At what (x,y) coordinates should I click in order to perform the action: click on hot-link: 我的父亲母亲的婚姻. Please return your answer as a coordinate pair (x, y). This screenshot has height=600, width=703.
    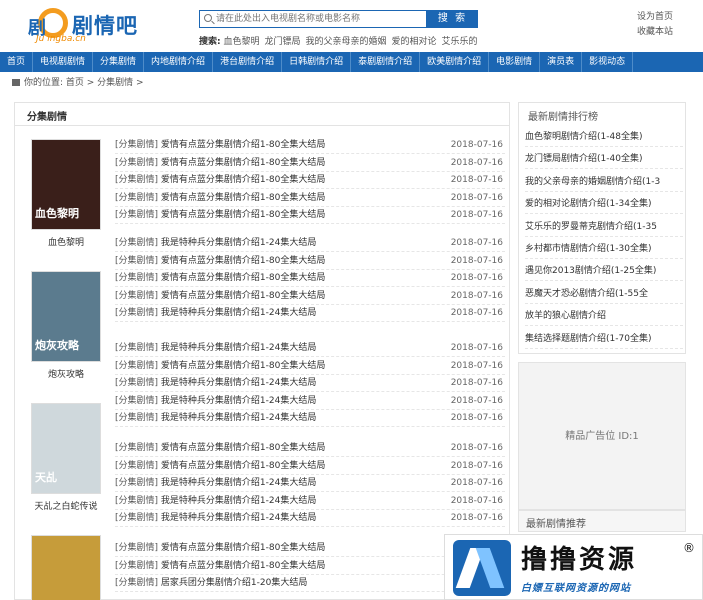
    Looking at the image, I should click on (346, 42).